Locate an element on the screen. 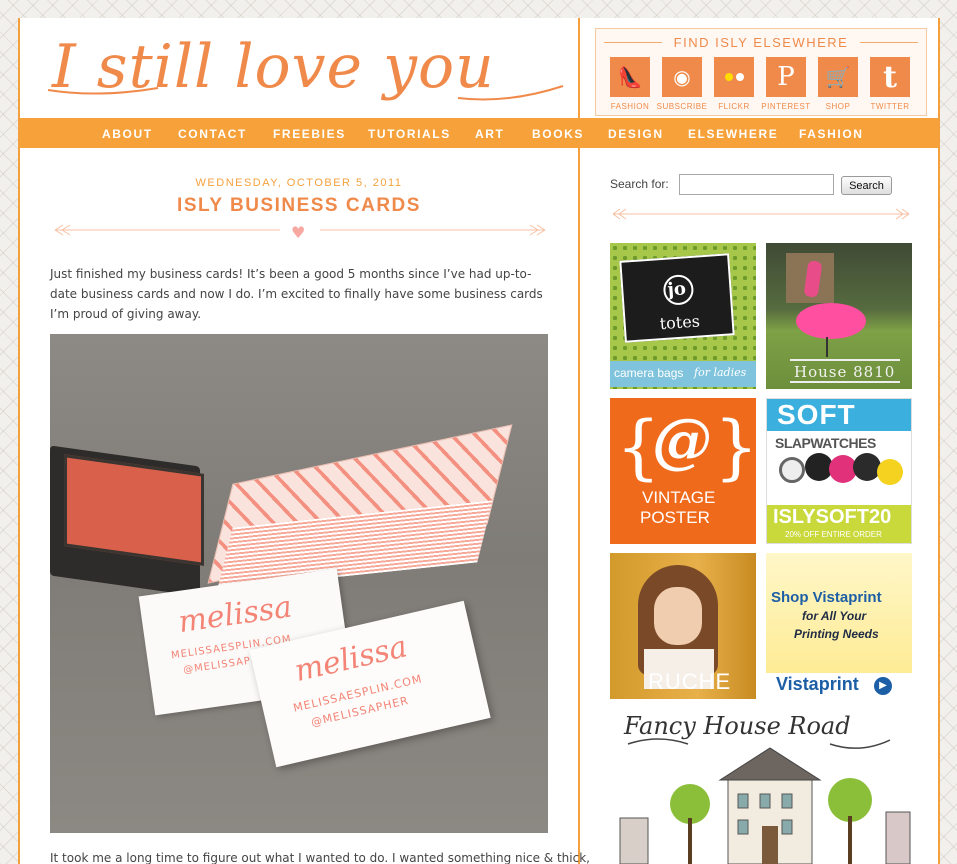 The width and height of the screenshot is (957, 864). social-label: PINTEREST is located at coordinates (786, 106).